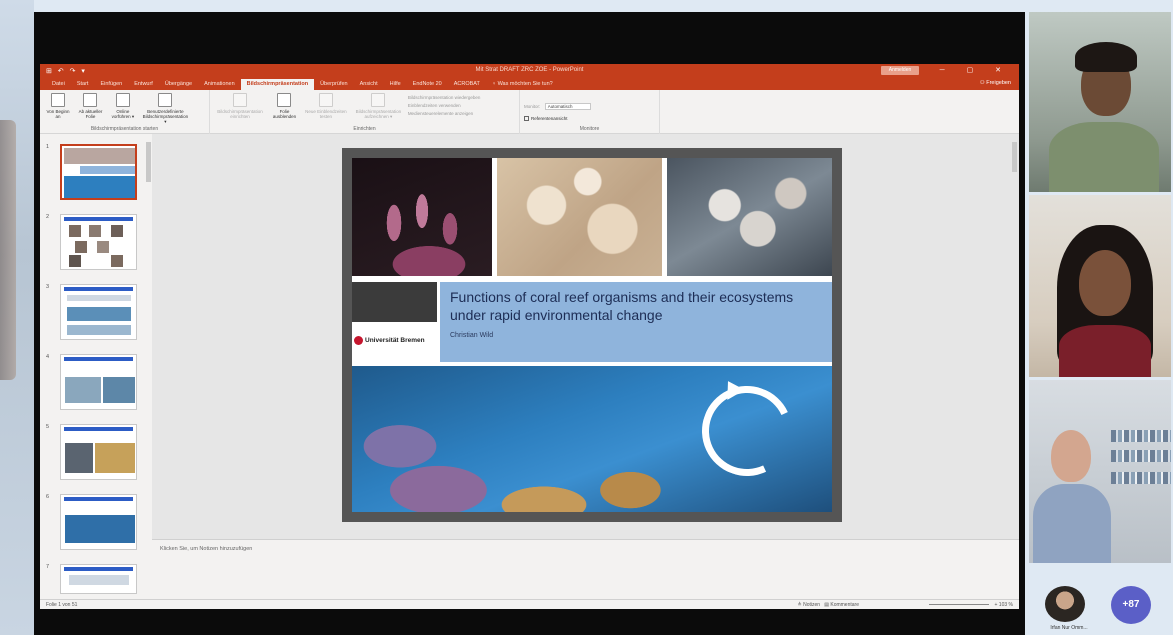  I want to click on option-use-timings: Einblendzeiten verwenden, so click(453, 106).